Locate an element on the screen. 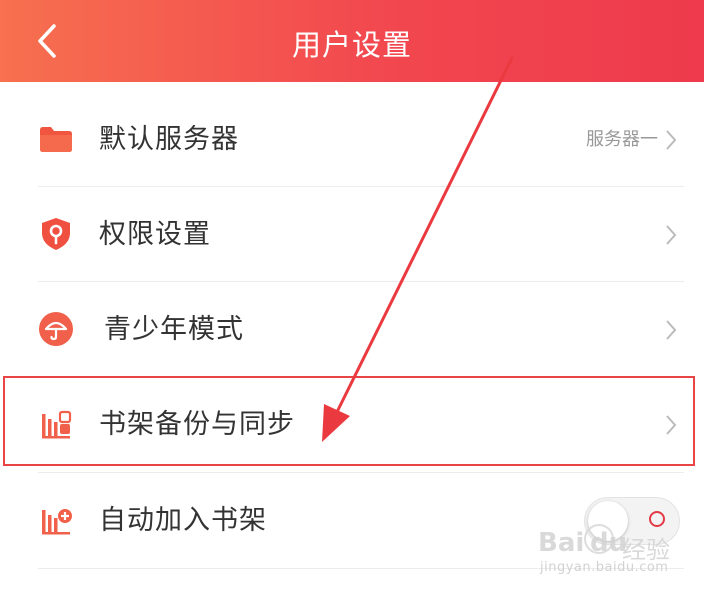  settings-row-label: 权限设置 is located at coordinates (155, 234).